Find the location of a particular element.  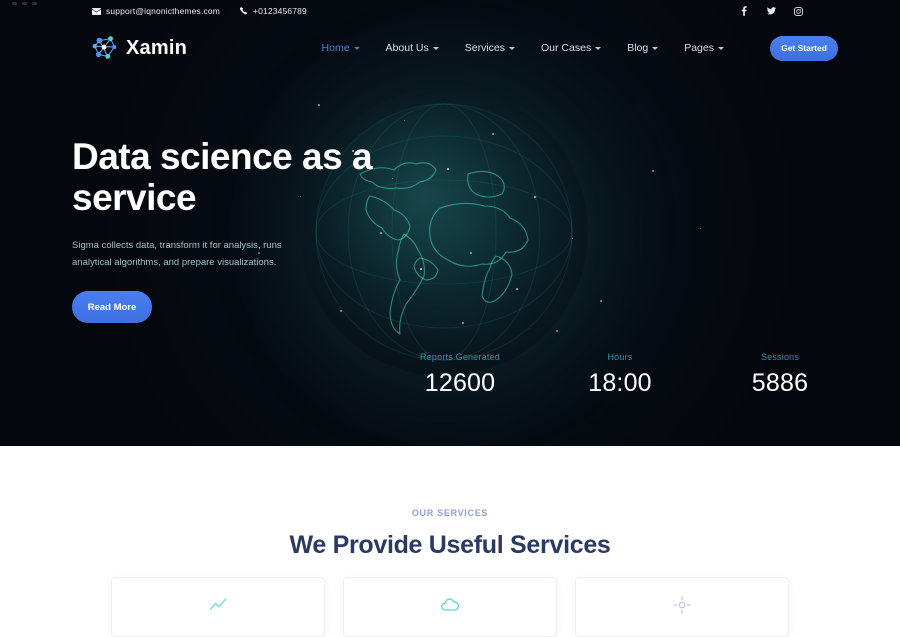

nav-item-our-cases-label: Our Cases is located at coordinates (566, 48).